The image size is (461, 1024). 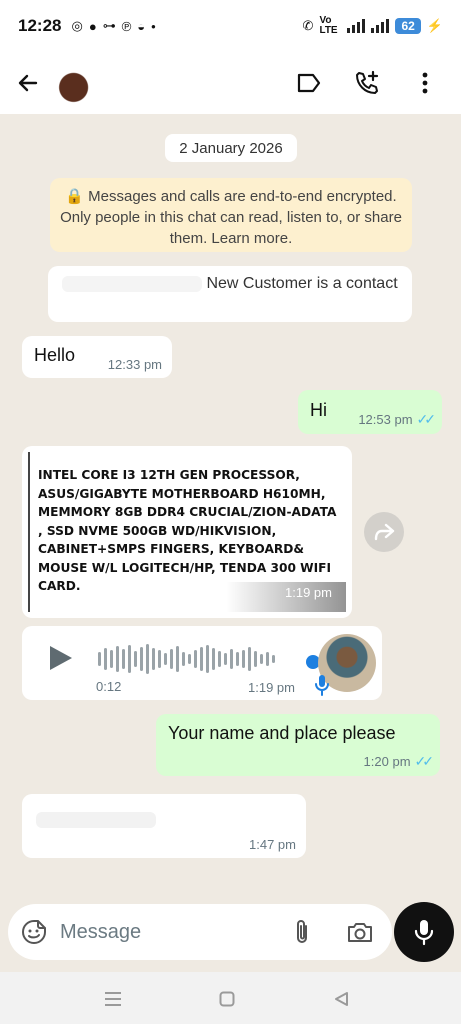 I want to click on composer, so click(x=230, y=934).